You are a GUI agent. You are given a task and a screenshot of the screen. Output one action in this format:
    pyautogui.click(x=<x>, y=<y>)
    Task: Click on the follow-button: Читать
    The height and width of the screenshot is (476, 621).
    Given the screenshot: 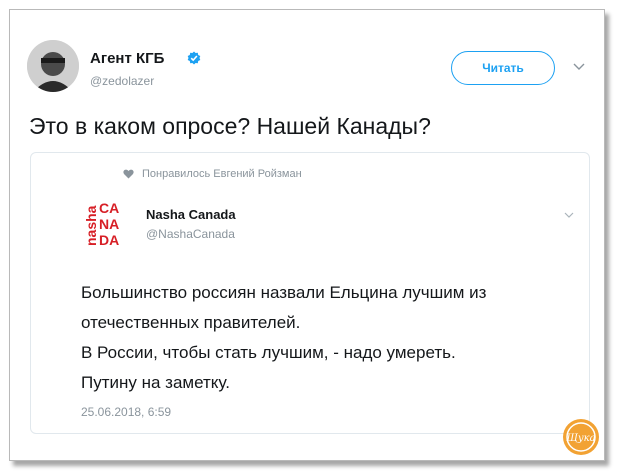 What is the action you would take?
    pyautogui.click(x=503, y=68)
    